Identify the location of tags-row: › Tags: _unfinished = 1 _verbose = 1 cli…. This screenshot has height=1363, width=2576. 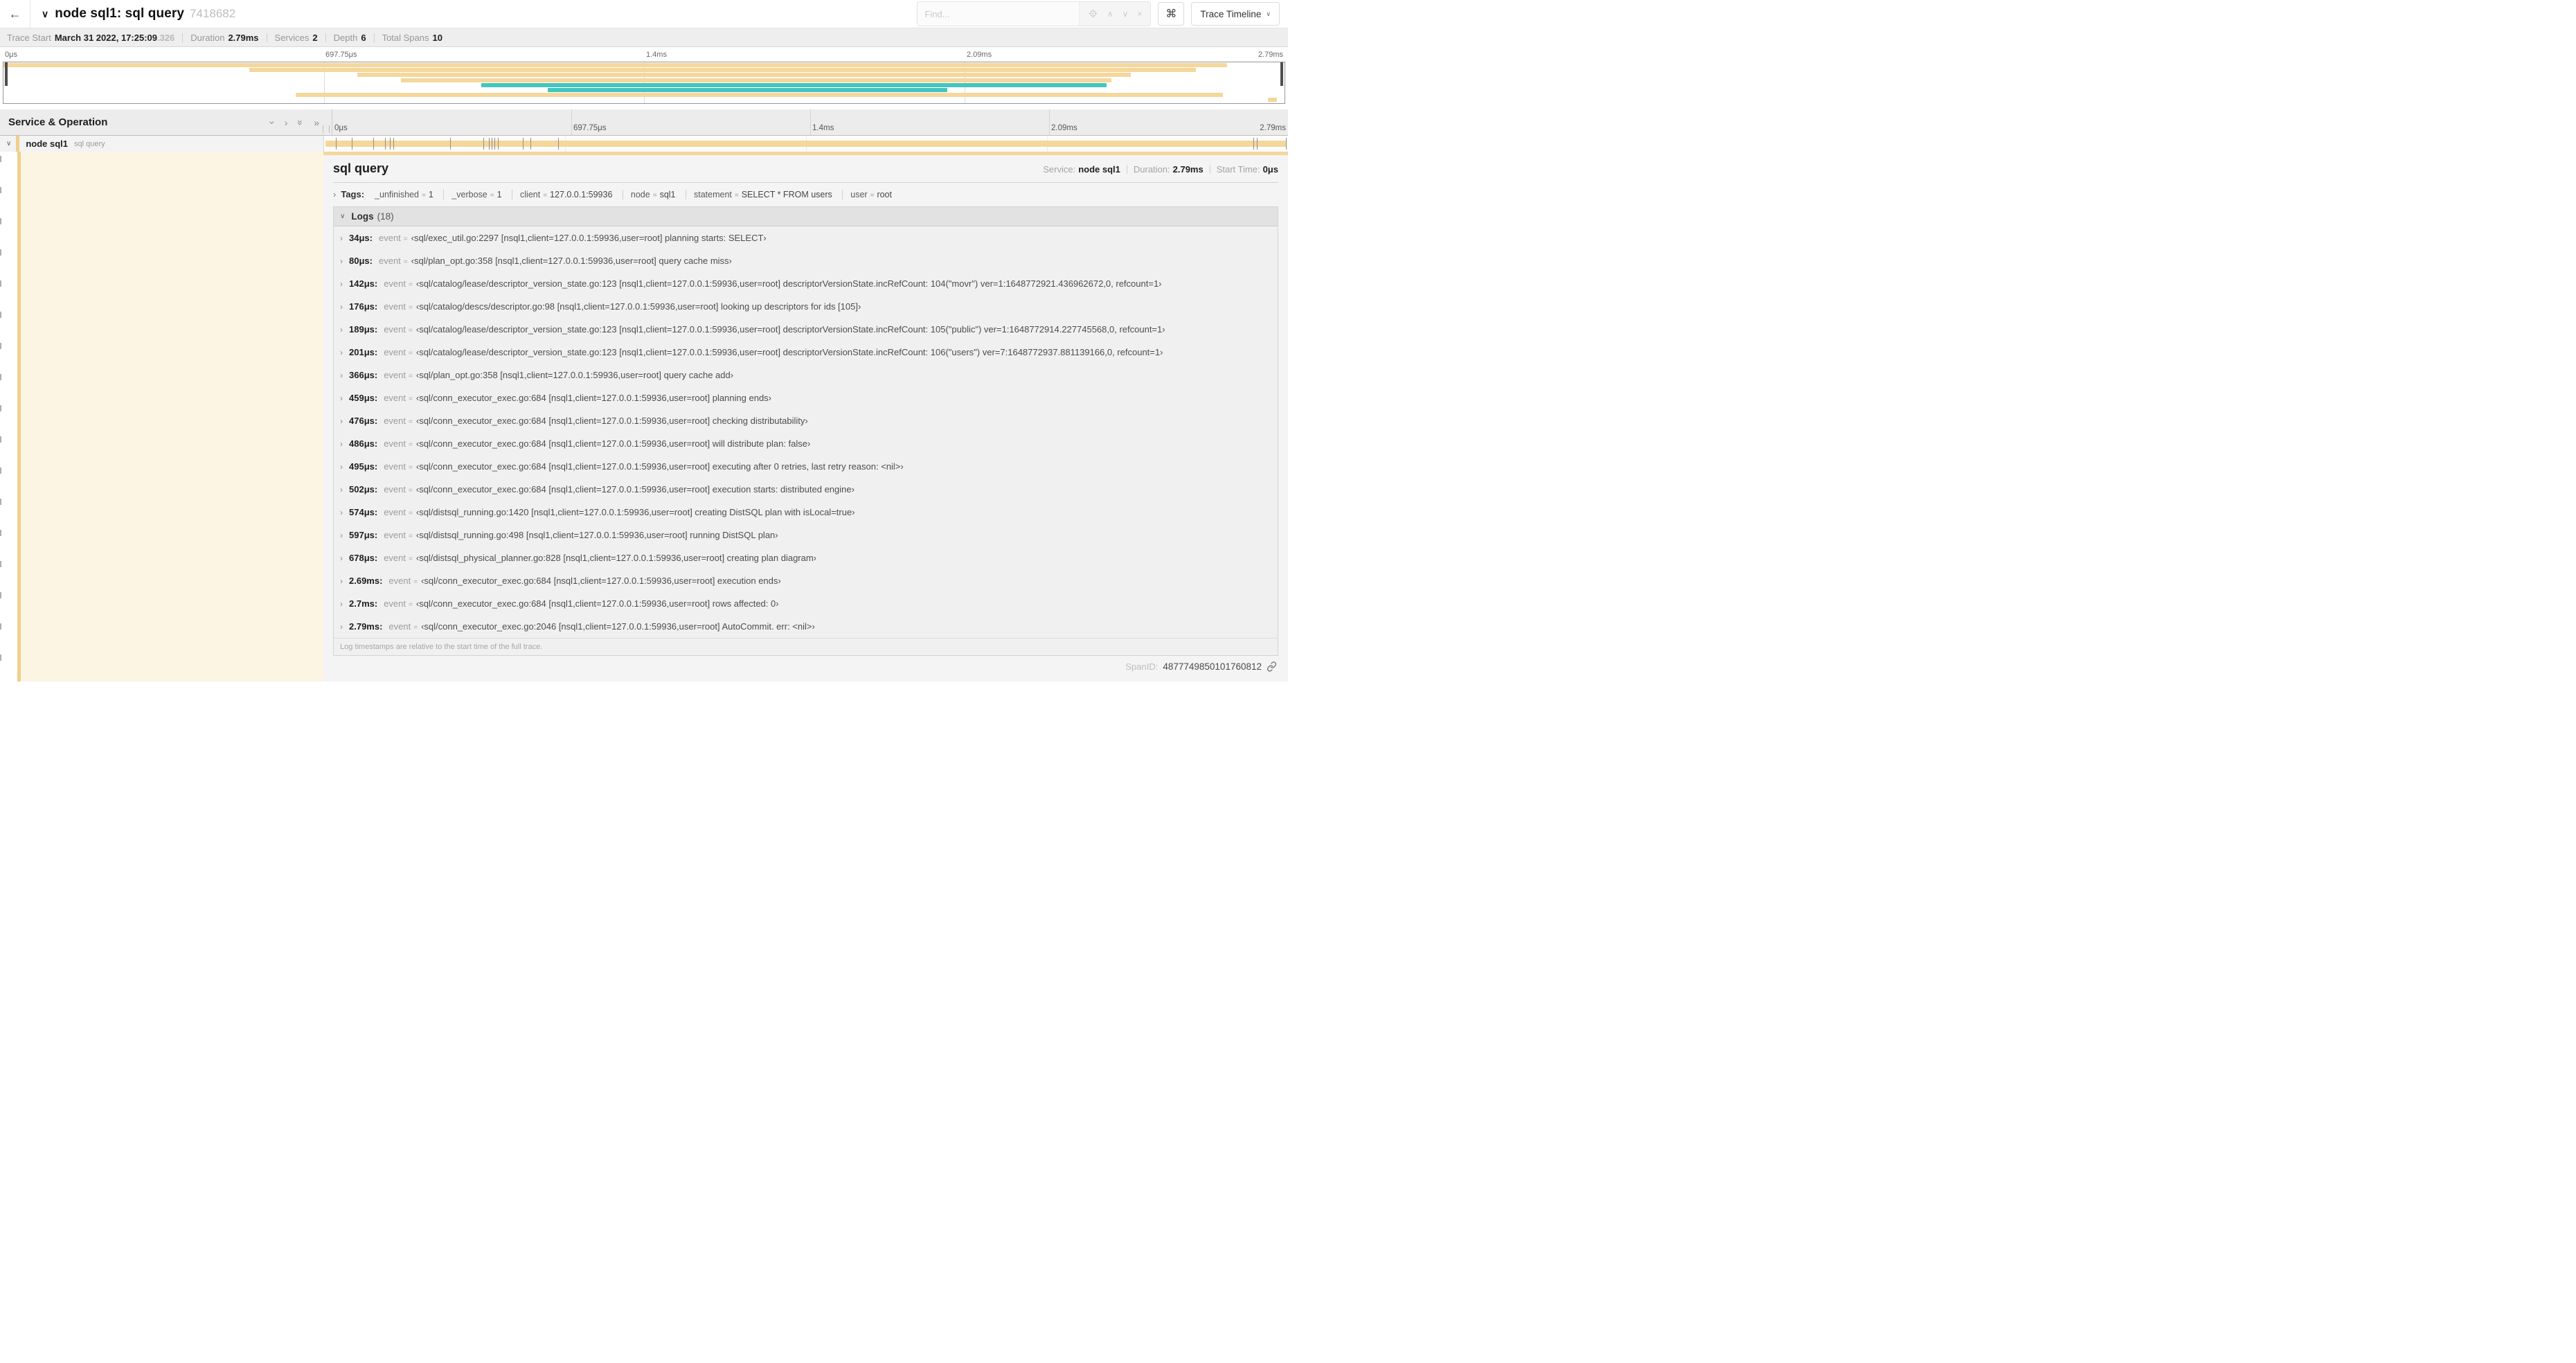
(806, 194).